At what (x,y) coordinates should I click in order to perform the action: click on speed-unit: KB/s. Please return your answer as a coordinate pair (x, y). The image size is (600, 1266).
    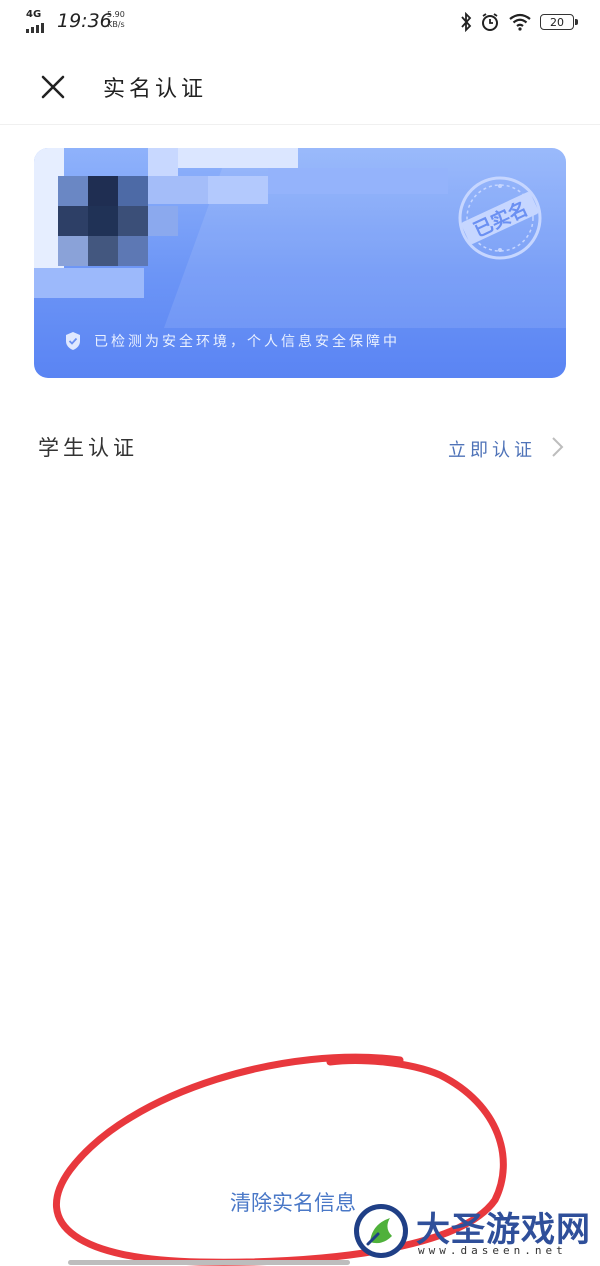
    Looking at the image, I should click on (116, 24).